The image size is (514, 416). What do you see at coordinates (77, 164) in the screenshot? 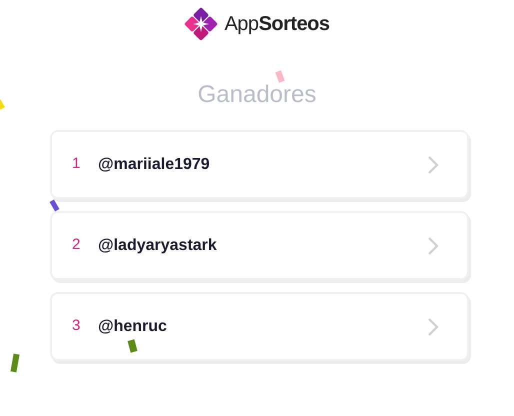
I see `rank-number: 1` at bounding box center [77, 164].